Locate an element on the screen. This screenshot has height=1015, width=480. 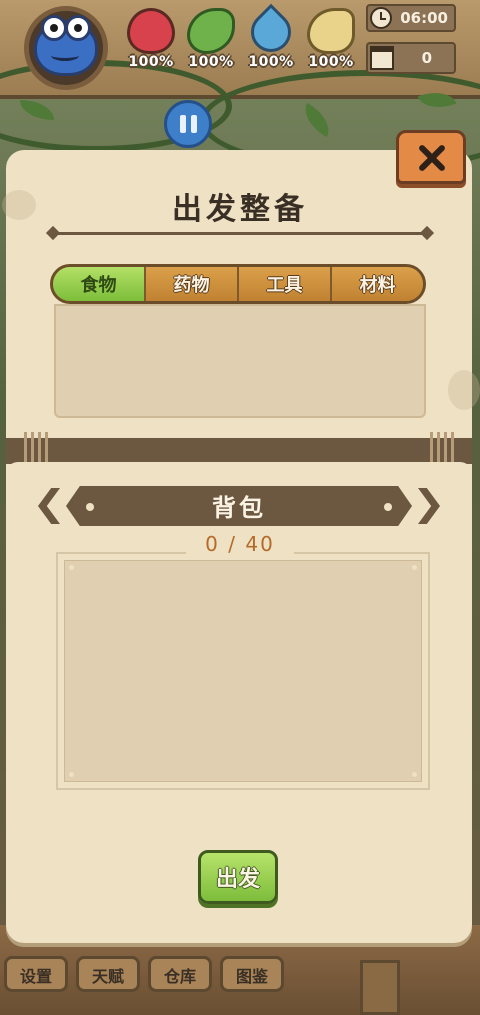
category-tabs: 食物 药物 工具 材料 is located at coordinates (238, 284).